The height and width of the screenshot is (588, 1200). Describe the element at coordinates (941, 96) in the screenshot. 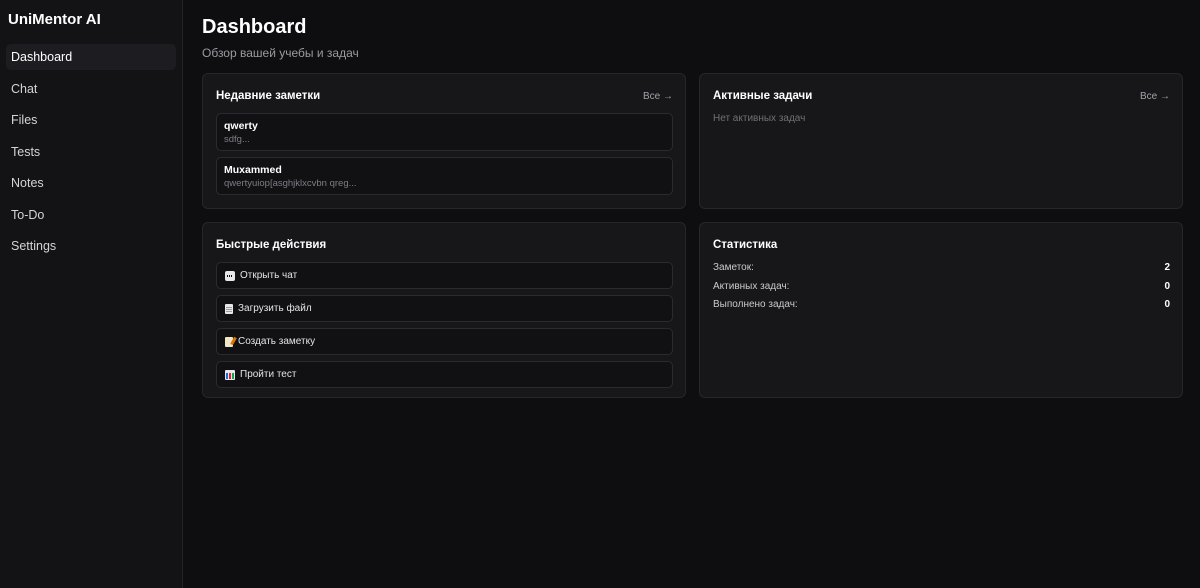

I see `active-tasks-header: Активные задачи Все →` at that location.